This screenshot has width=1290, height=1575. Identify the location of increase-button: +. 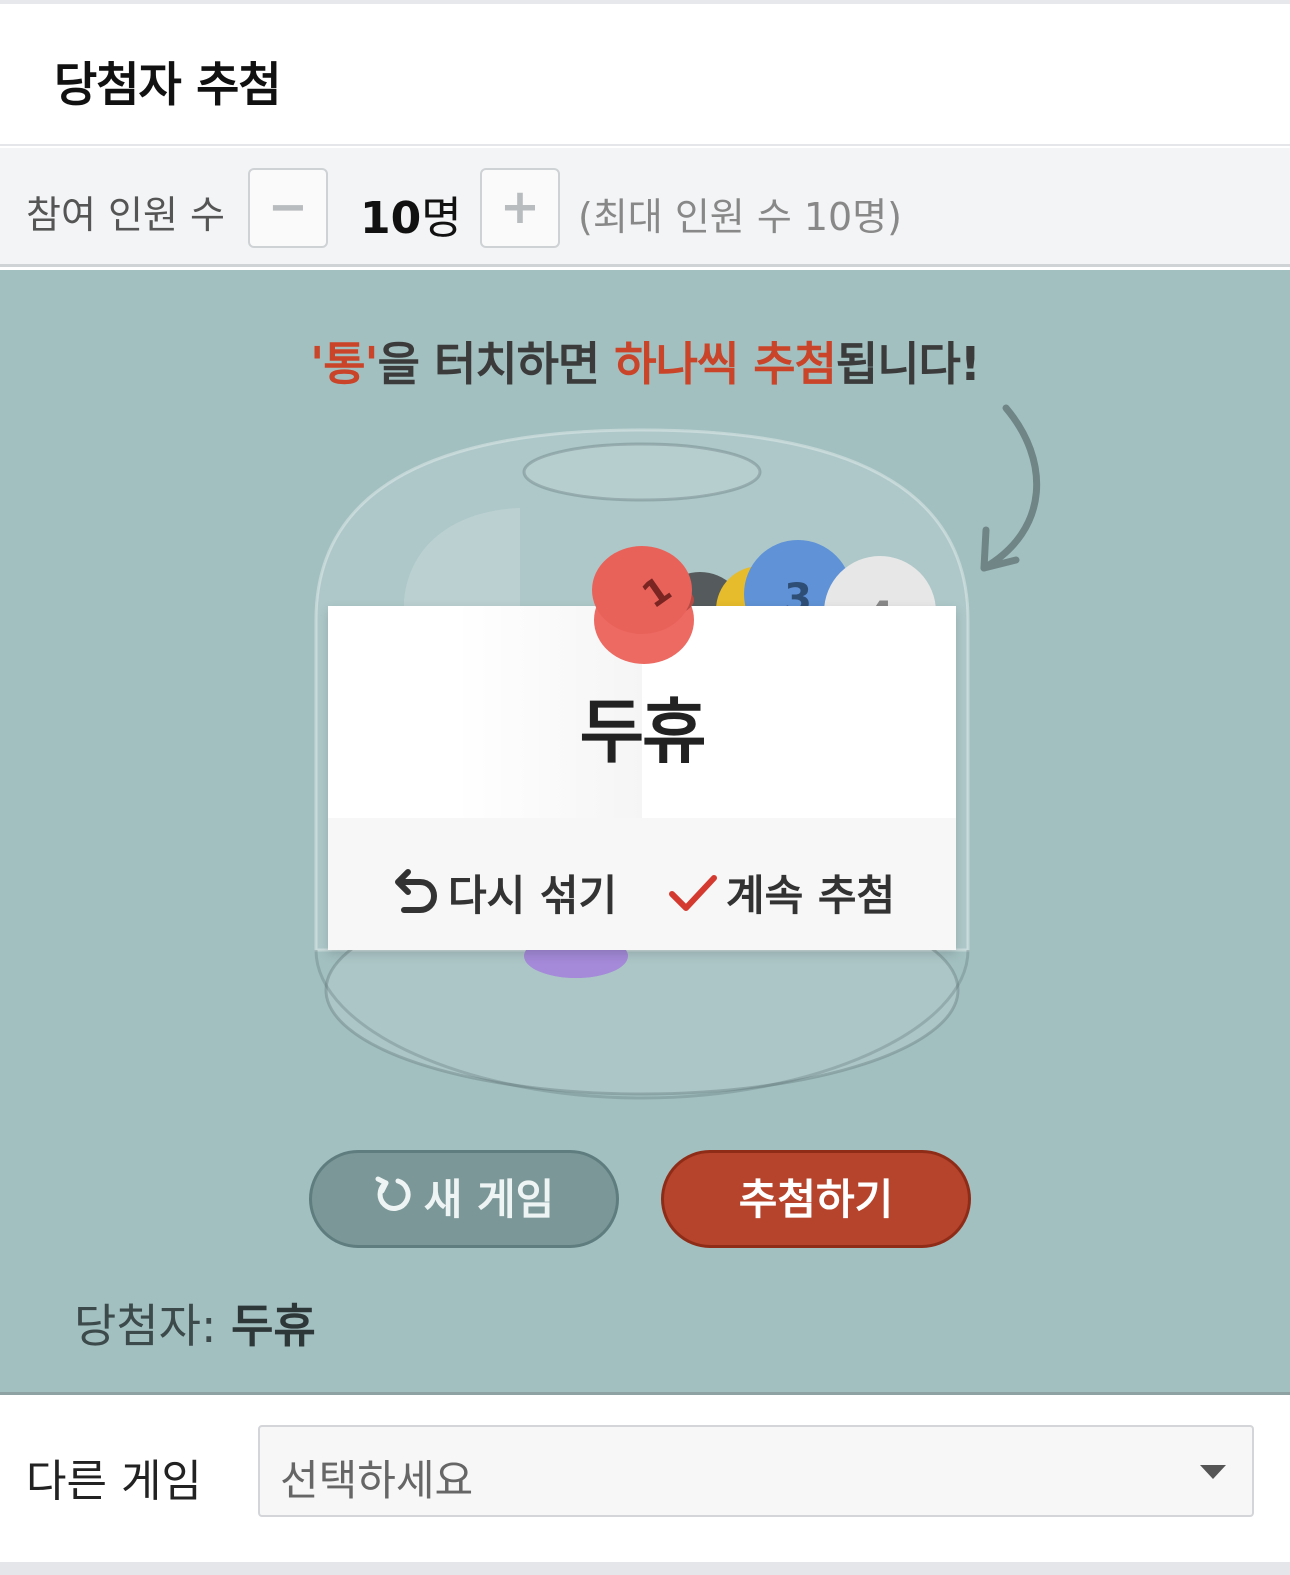
(520, 208).